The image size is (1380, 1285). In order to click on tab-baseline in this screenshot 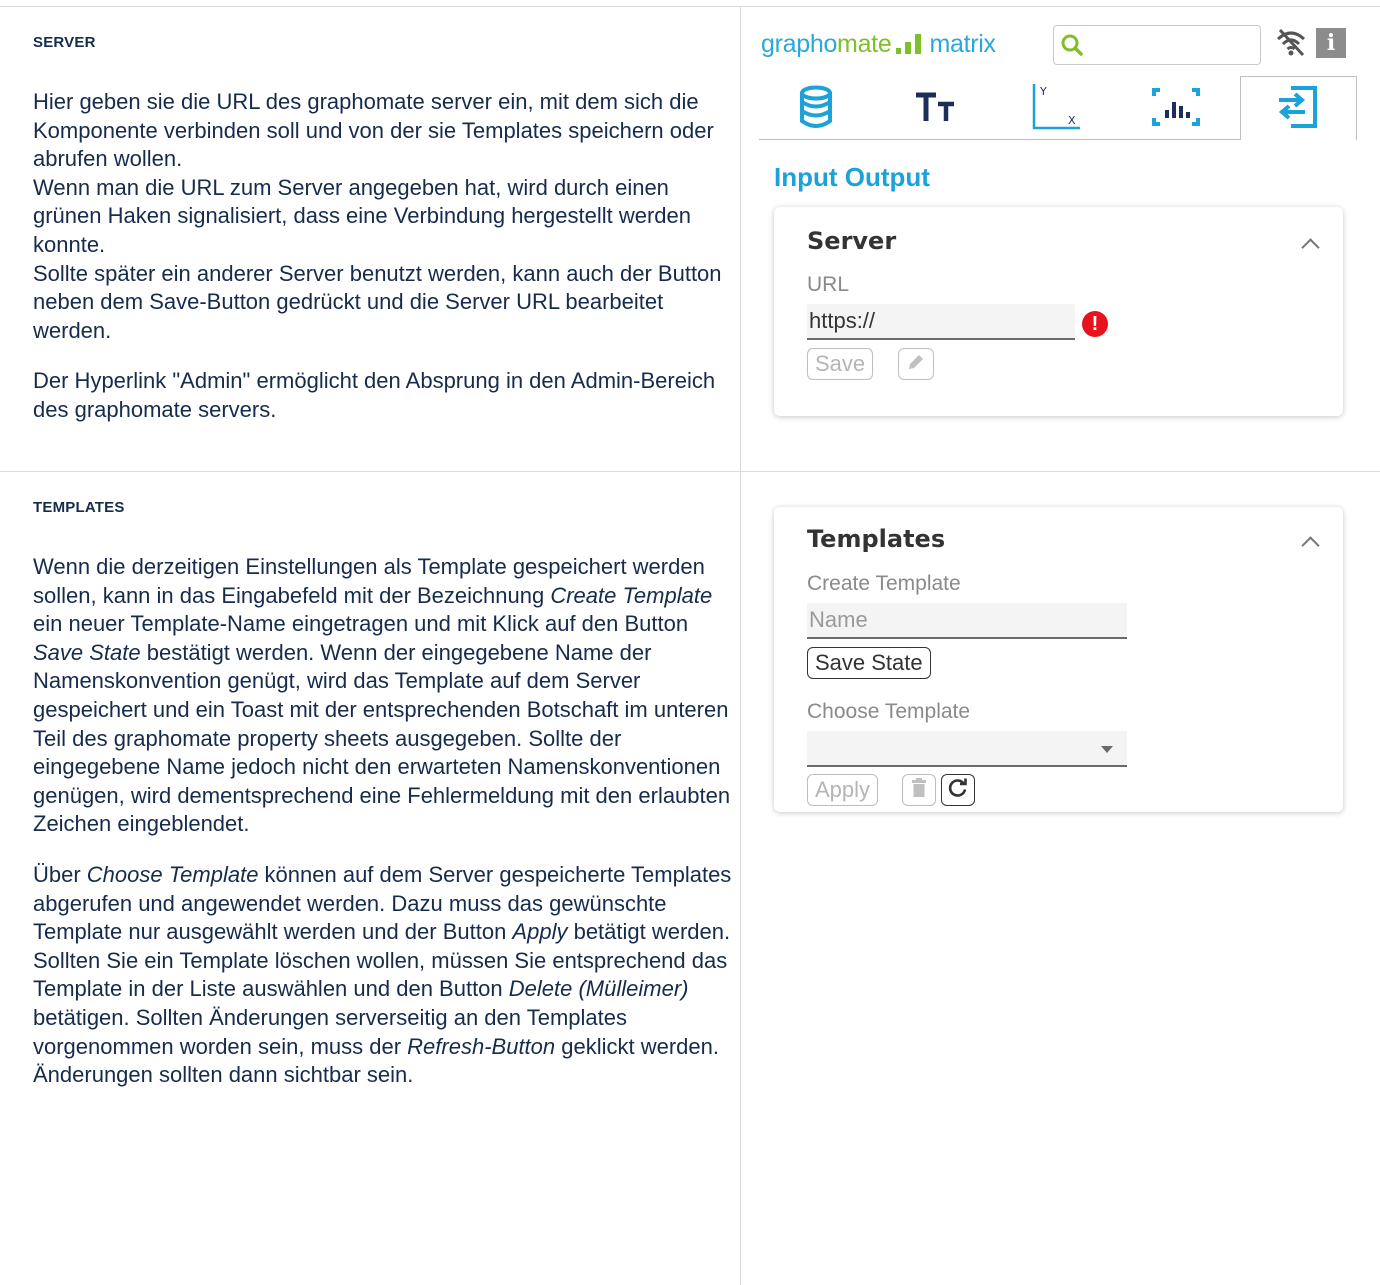, I will do `click(999, 139)`.